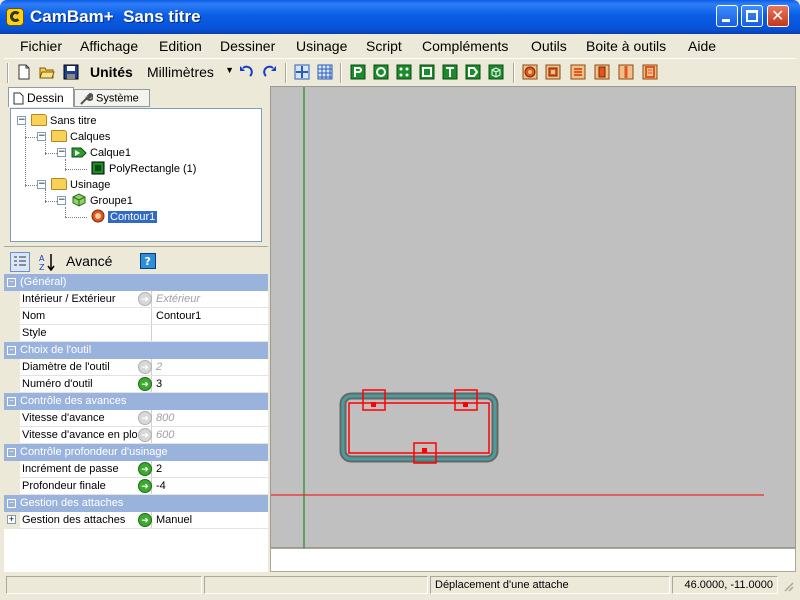  What do you see at coordinates (41, 97) in the screenshot?
I see `tab-dessin: Dessin` at bounding box center [41, 97].